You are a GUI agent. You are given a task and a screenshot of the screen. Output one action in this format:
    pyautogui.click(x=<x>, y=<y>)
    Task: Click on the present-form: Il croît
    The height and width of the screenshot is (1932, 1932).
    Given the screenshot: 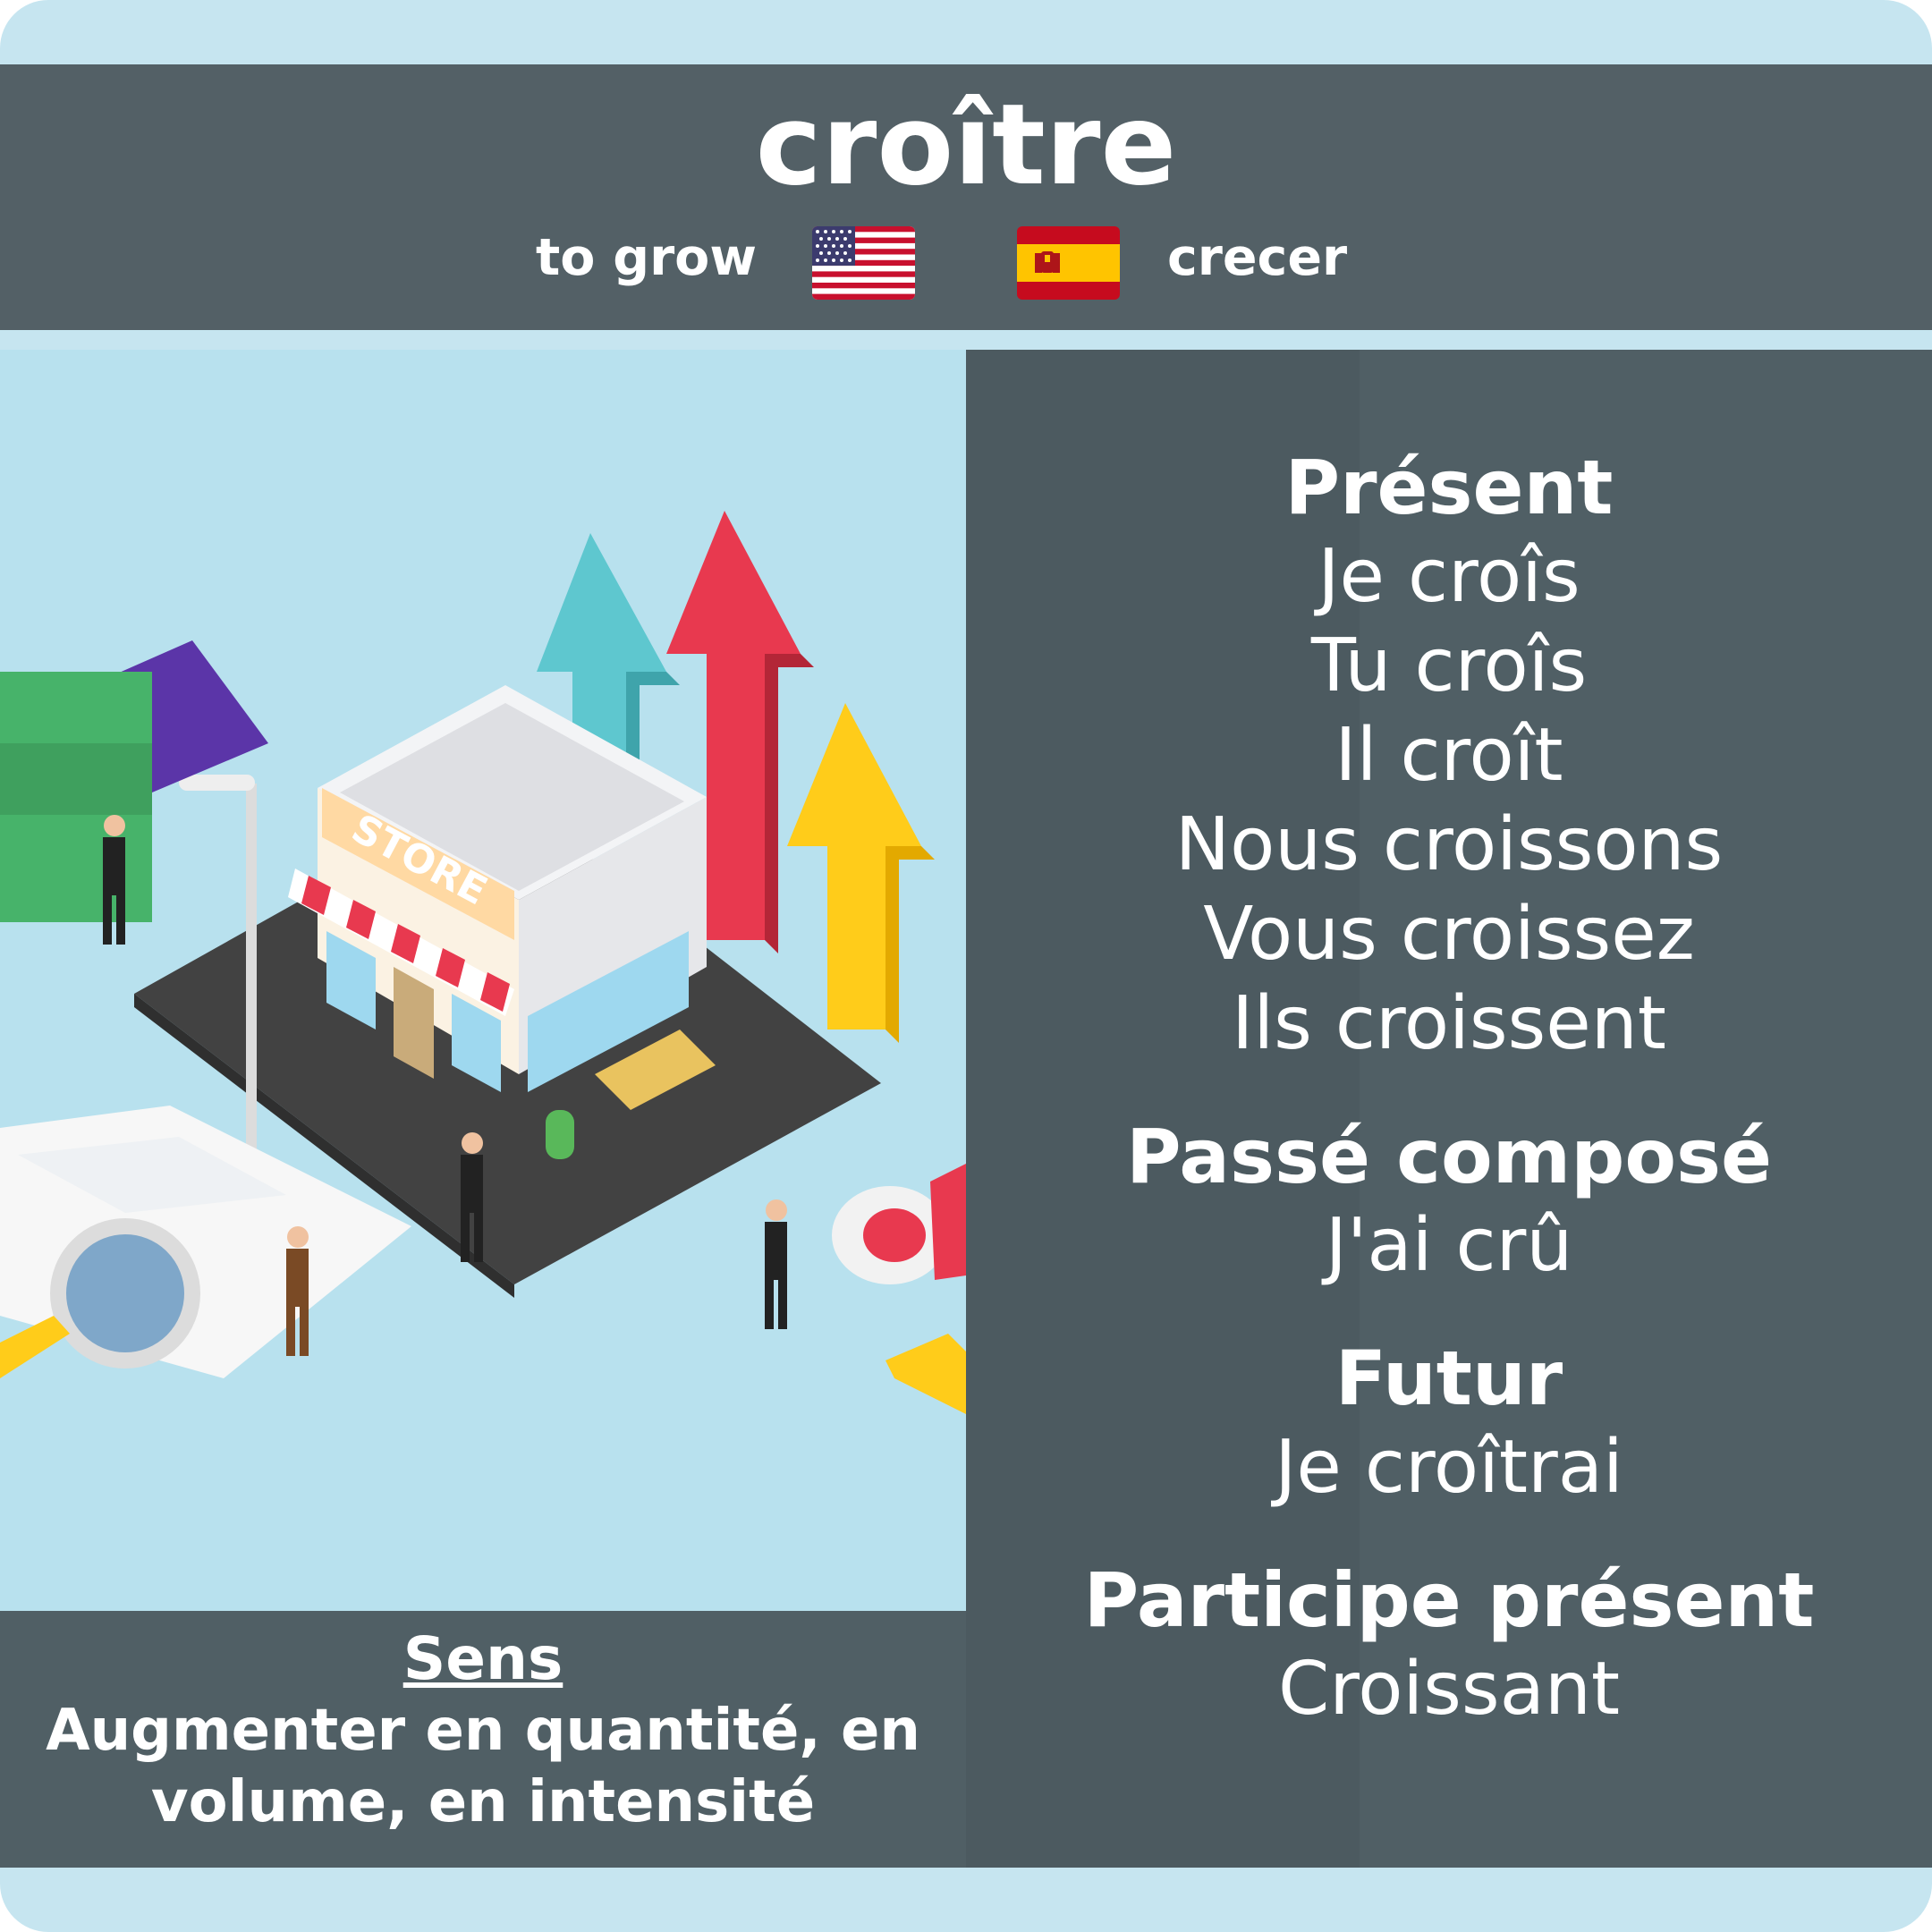 What is the action you would take?
    pyautogui.click(x=1449, y=755)
    